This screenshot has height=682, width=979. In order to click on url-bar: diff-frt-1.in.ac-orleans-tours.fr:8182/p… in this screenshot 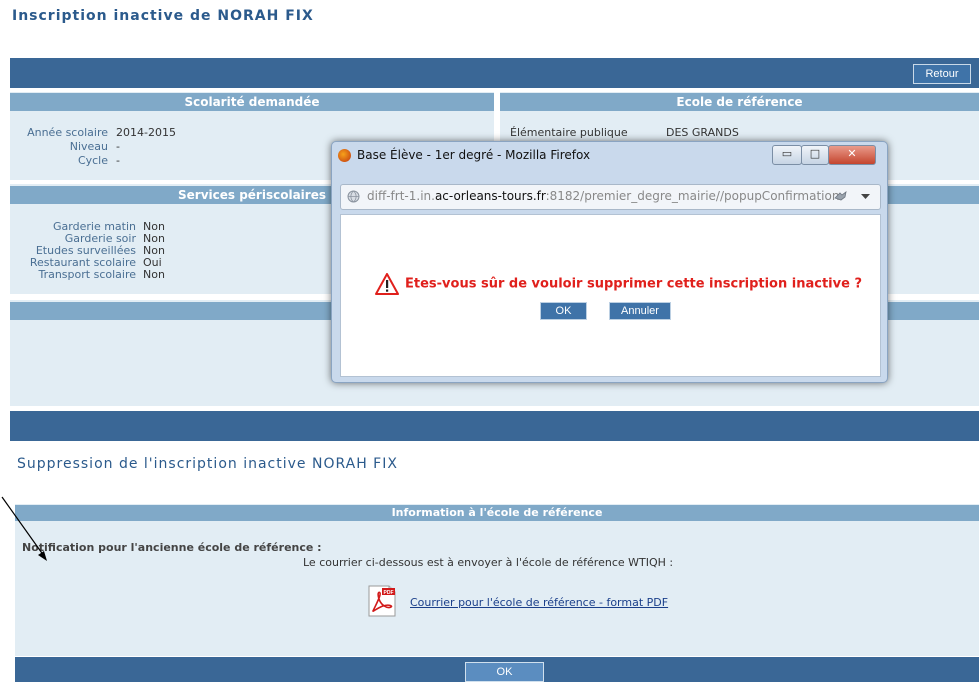, I will do `click(610, 197)`.